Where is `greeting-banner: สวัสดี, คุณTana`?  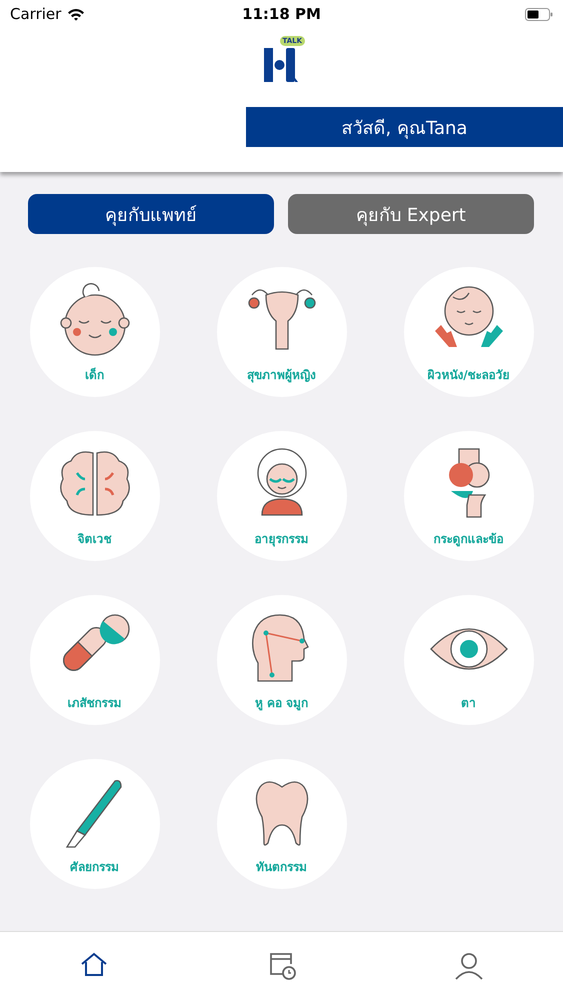 greeting-banner: สวัสดี, คุณTana is located at coordinates (404, 127).